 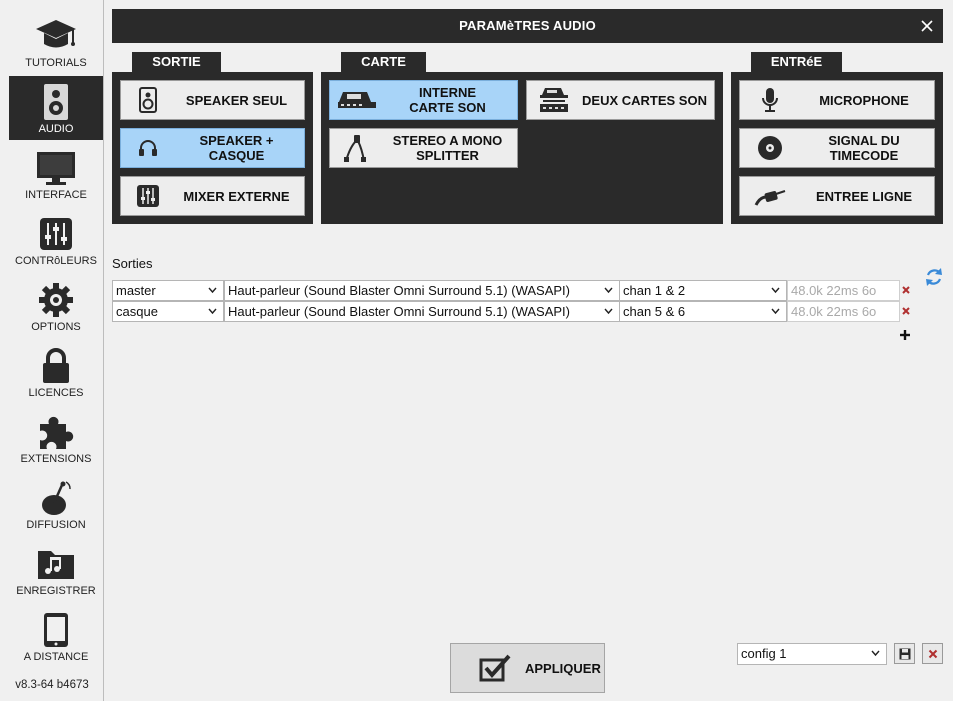 I want to click on music-folder-icon, so click(x=56, y=564).